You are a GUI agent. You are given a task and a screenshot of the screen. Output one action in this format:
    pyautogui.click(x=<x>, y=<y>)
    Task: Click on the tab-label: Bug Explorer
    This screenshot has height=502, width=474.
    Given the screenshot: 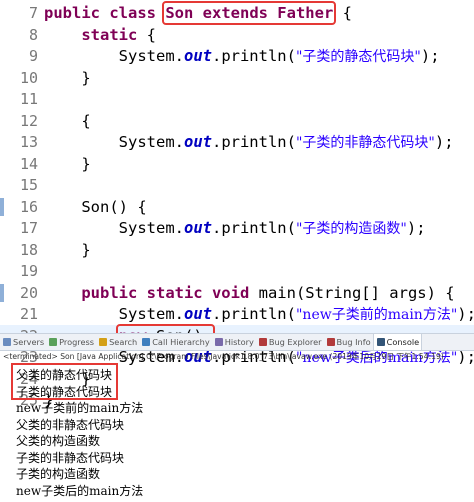 What is the action you would take?
    pyautogui.click(x=295, y=342)
    